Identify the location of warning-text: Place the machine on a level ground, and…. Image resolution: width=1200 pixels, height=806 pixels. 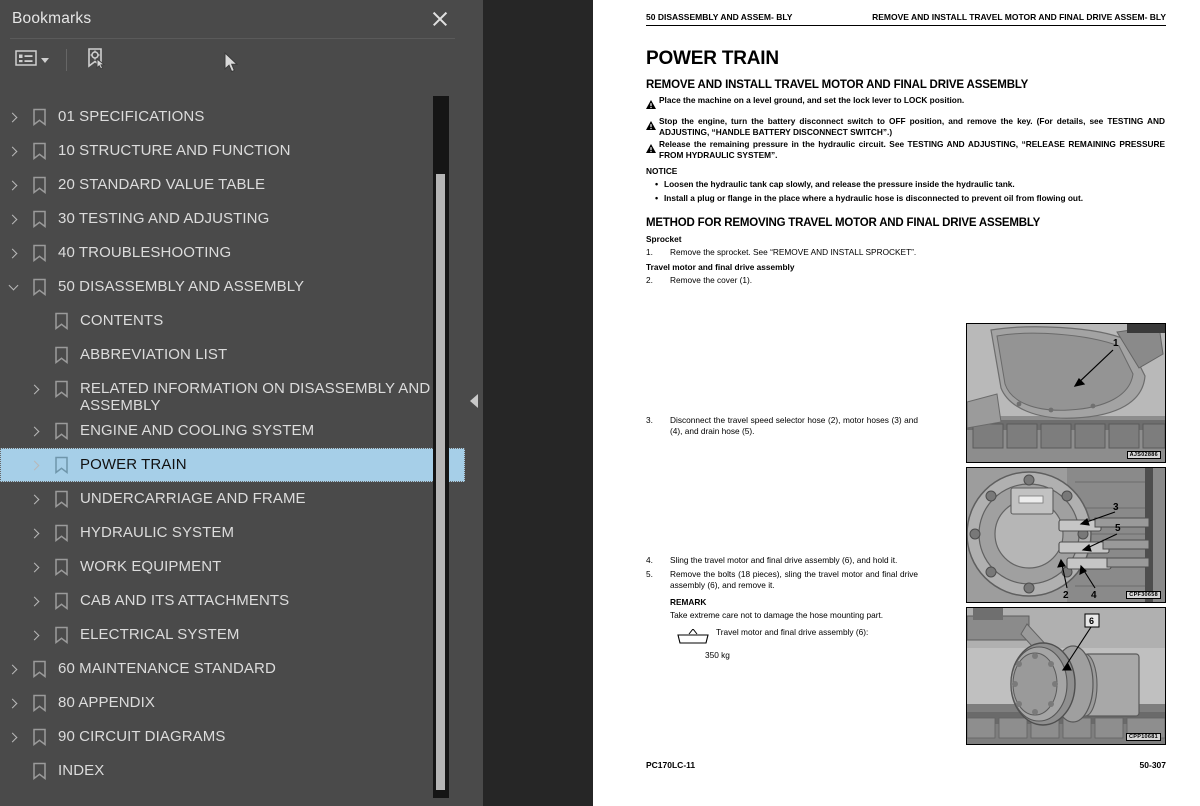
(812, 100).